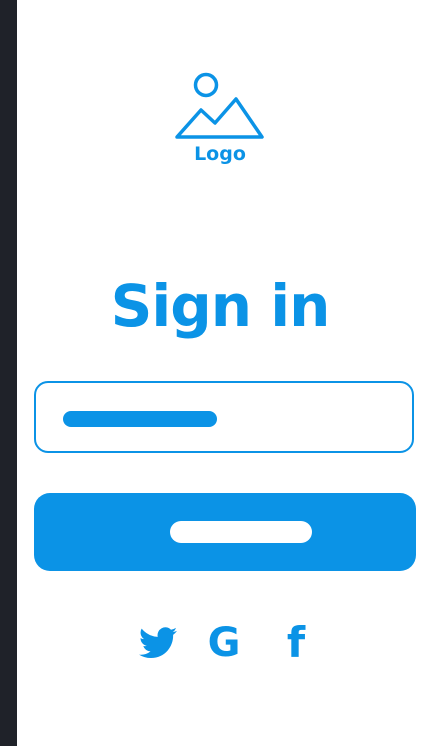 This screenshot has height=746, width=423. I want to click on text-input, so click(224, 417).